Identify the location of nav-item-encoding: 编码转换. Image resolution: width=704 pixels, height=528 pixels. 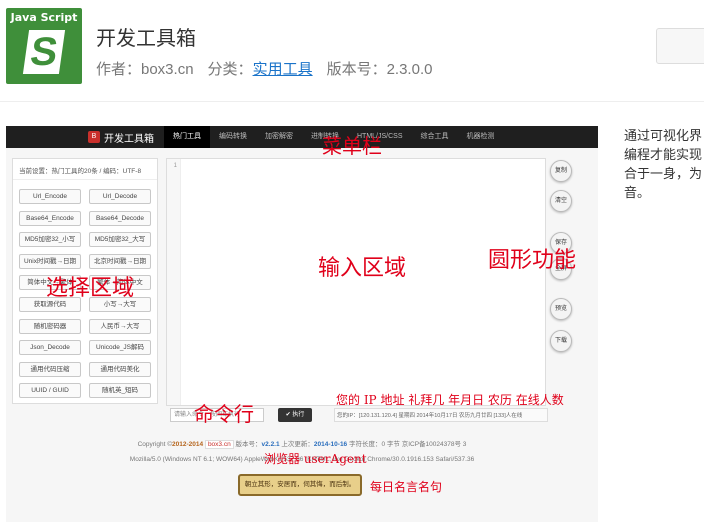
(233, 137).